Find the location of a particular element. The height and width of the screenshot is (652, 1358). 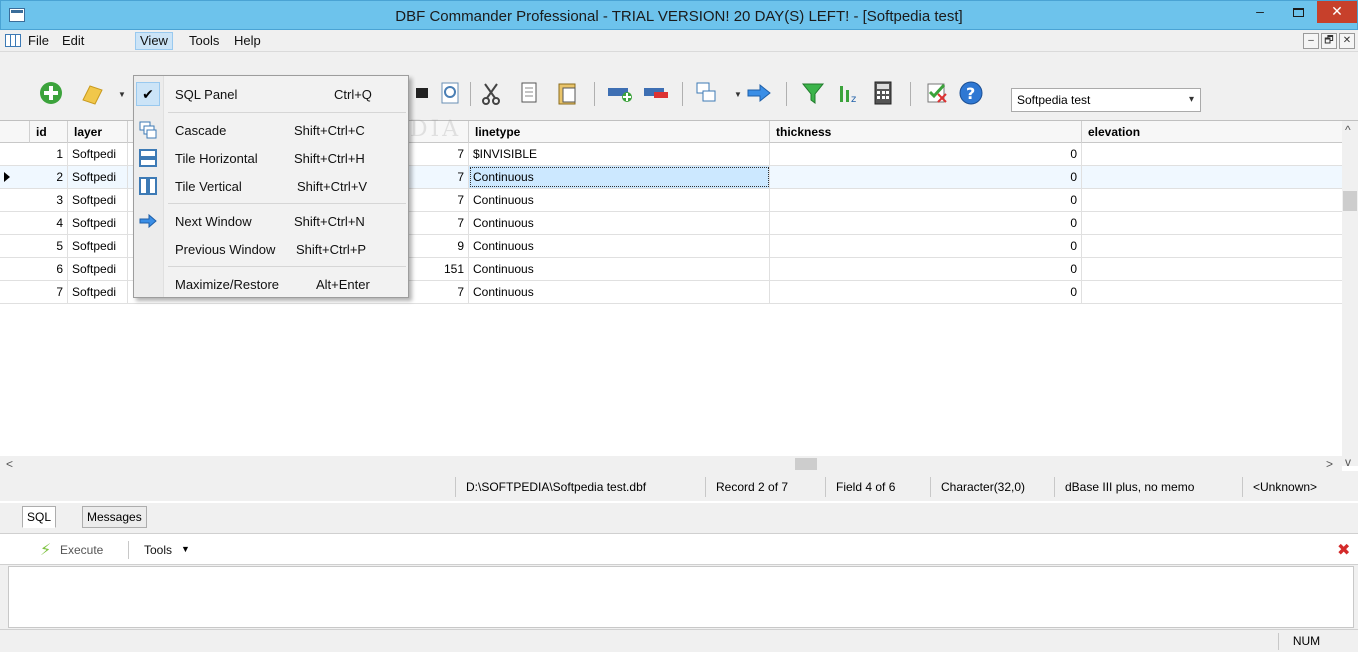

horizontal-scroll-thumb is located at coordinates (806, 464).